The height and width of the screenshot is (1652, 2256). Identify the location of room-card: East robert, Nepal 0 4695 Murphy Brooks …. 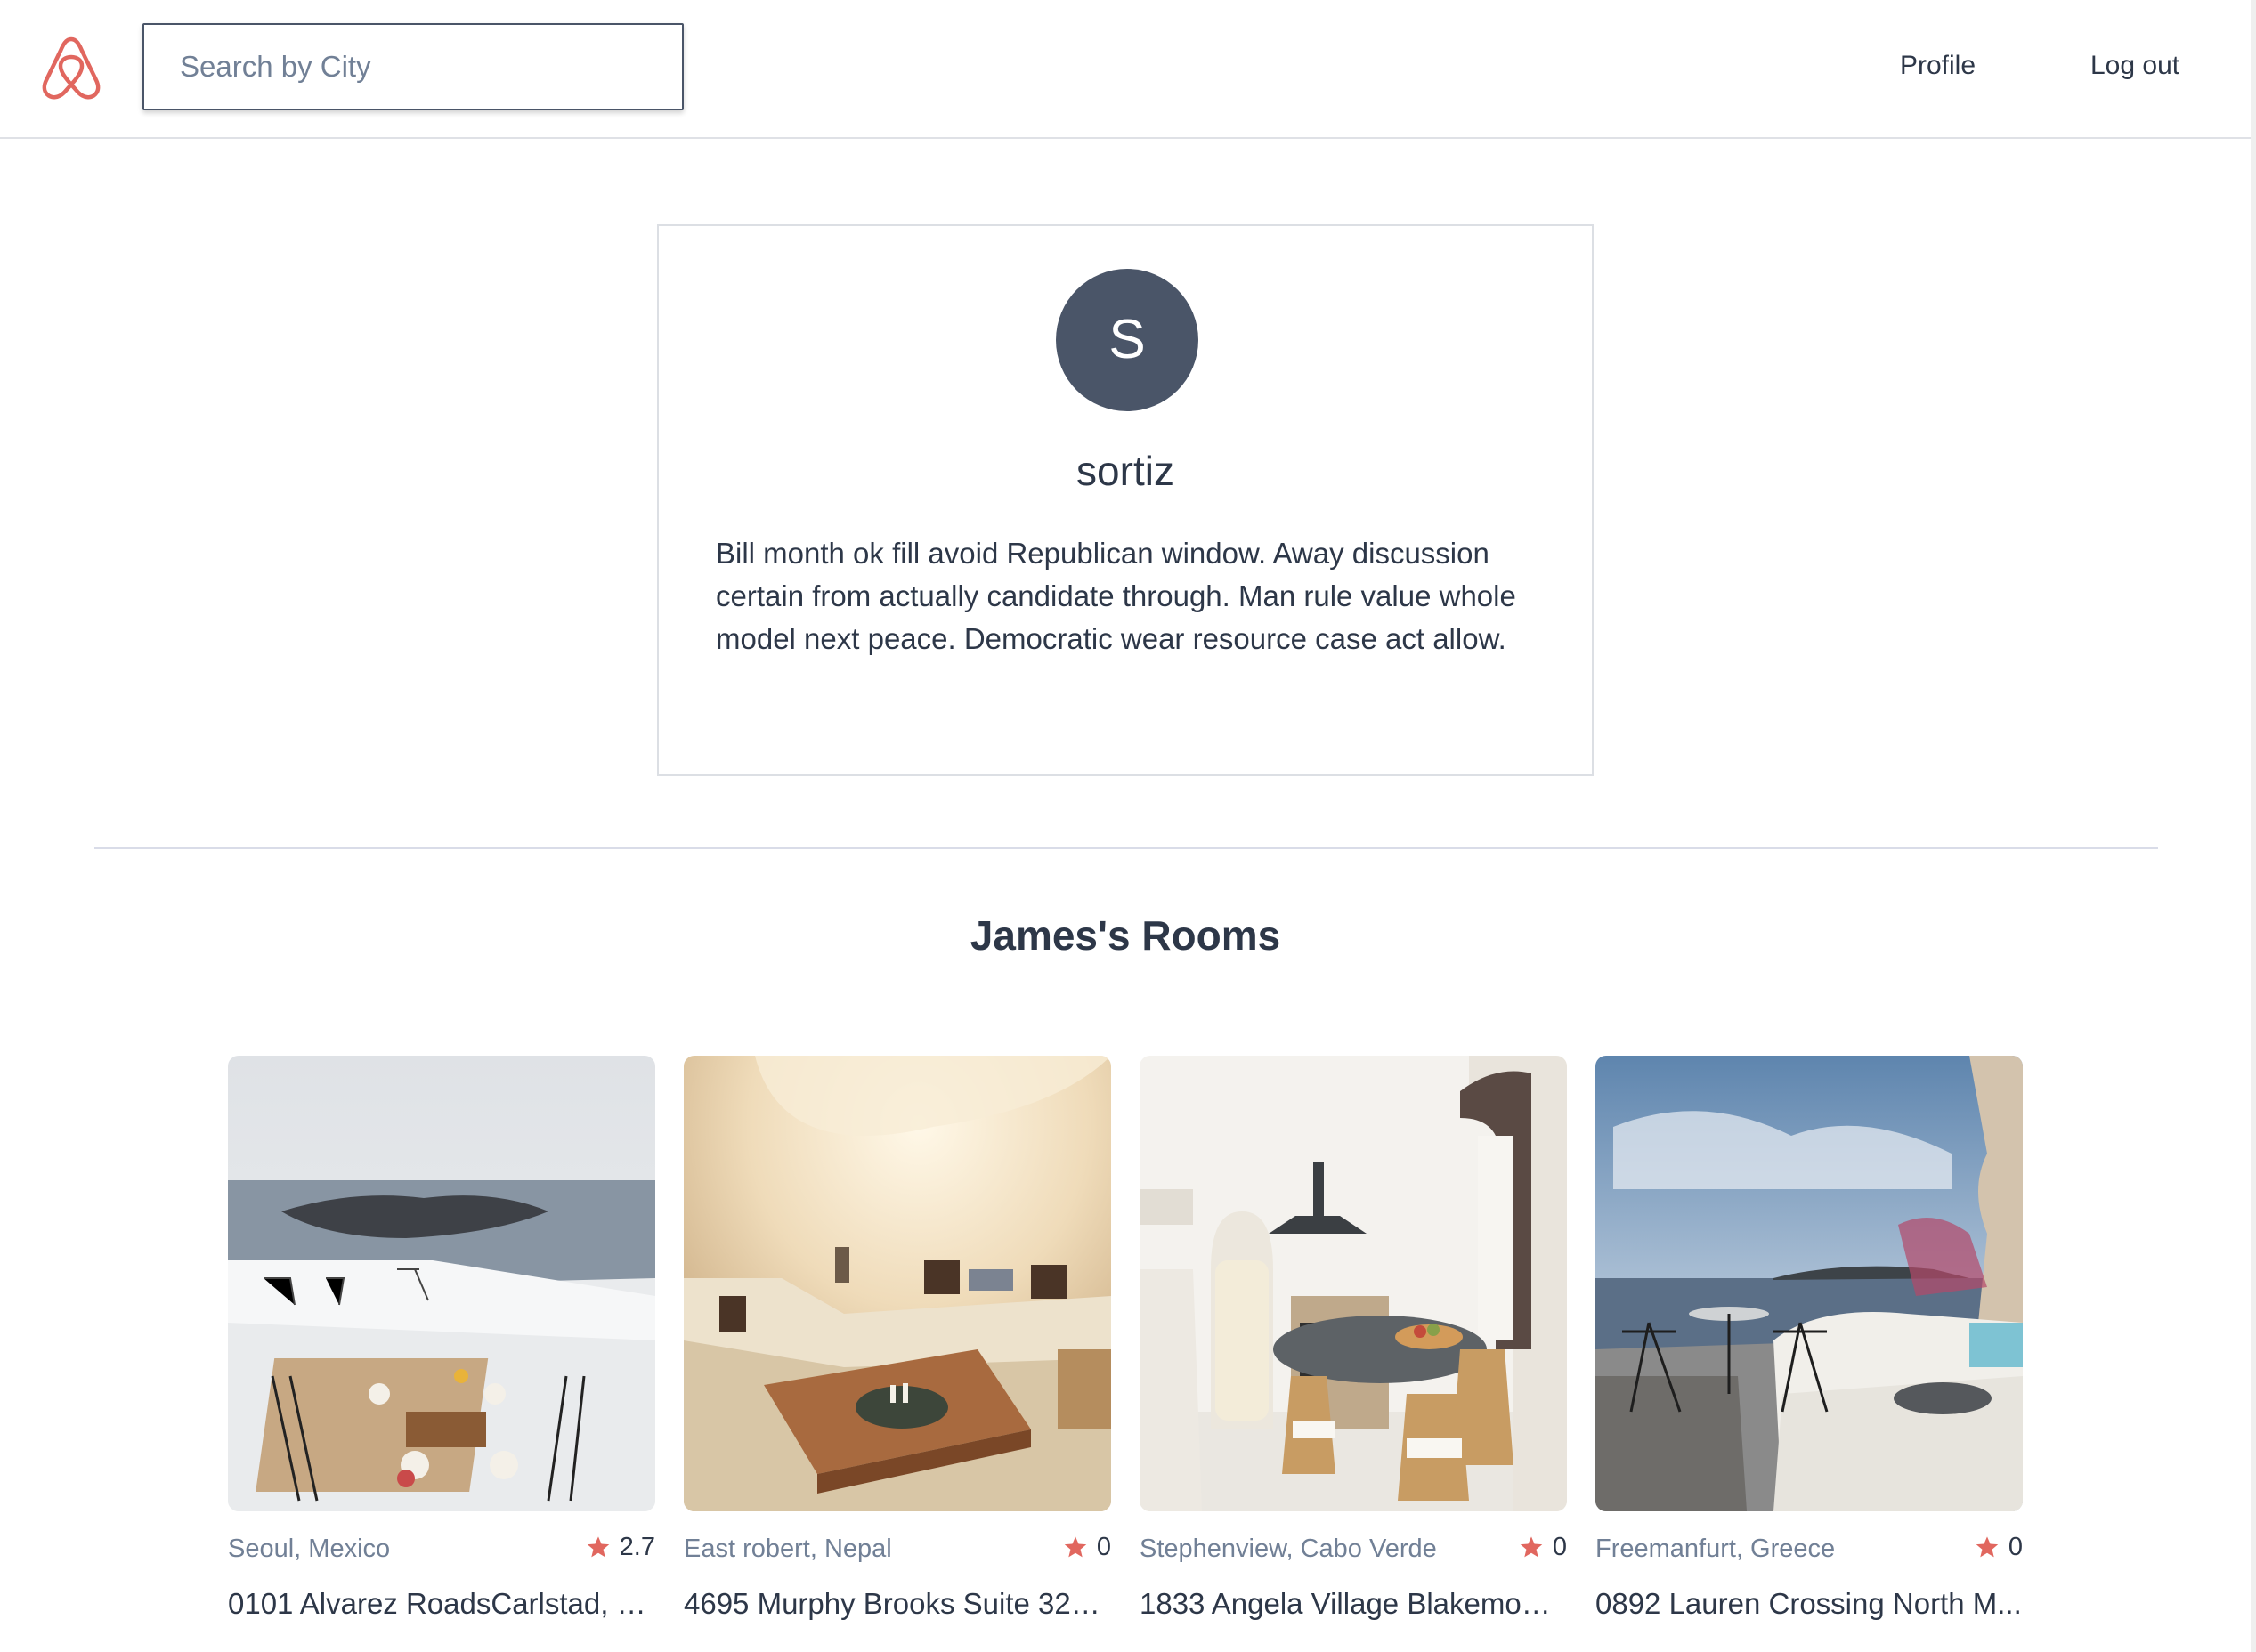
(897, 1340).